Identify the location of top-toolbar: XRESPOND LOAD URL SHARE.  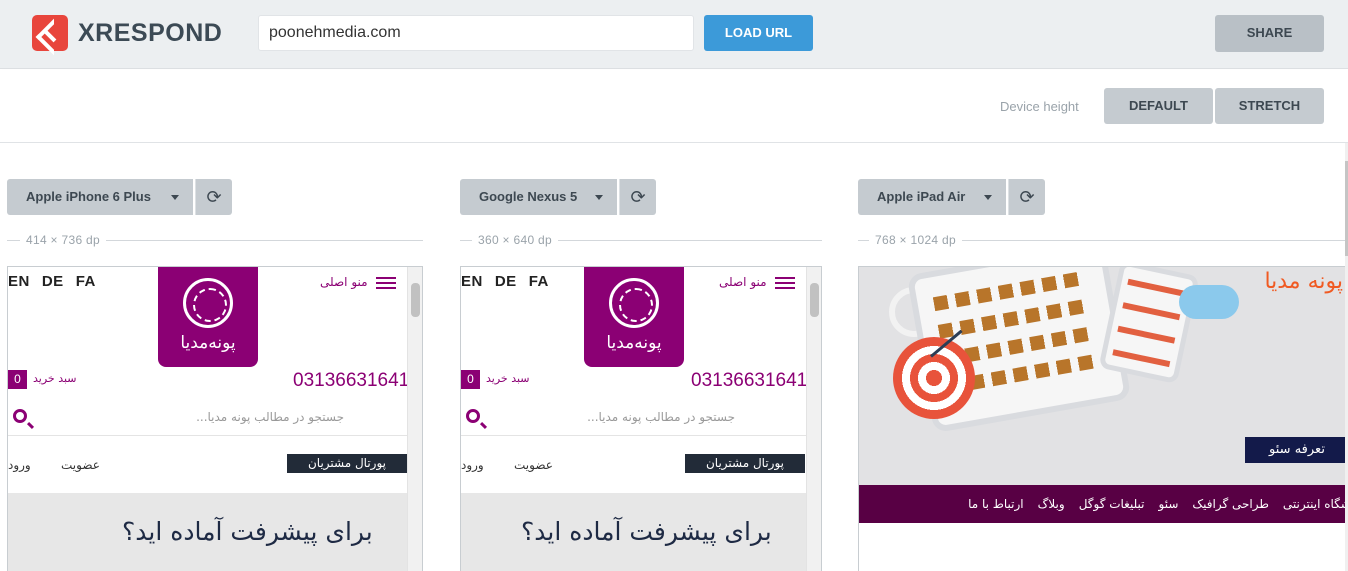
(674, 34).